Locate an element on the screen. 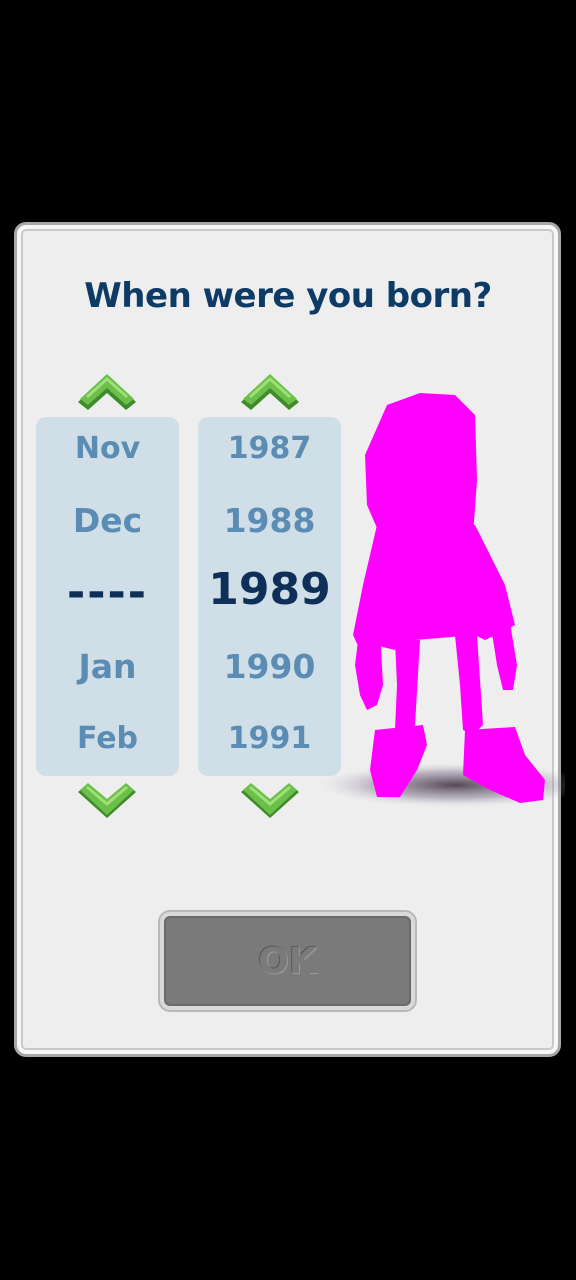 The height and width of the screenshot is (1280, 576). month-item: Jan is located at coordinates (107, 666).